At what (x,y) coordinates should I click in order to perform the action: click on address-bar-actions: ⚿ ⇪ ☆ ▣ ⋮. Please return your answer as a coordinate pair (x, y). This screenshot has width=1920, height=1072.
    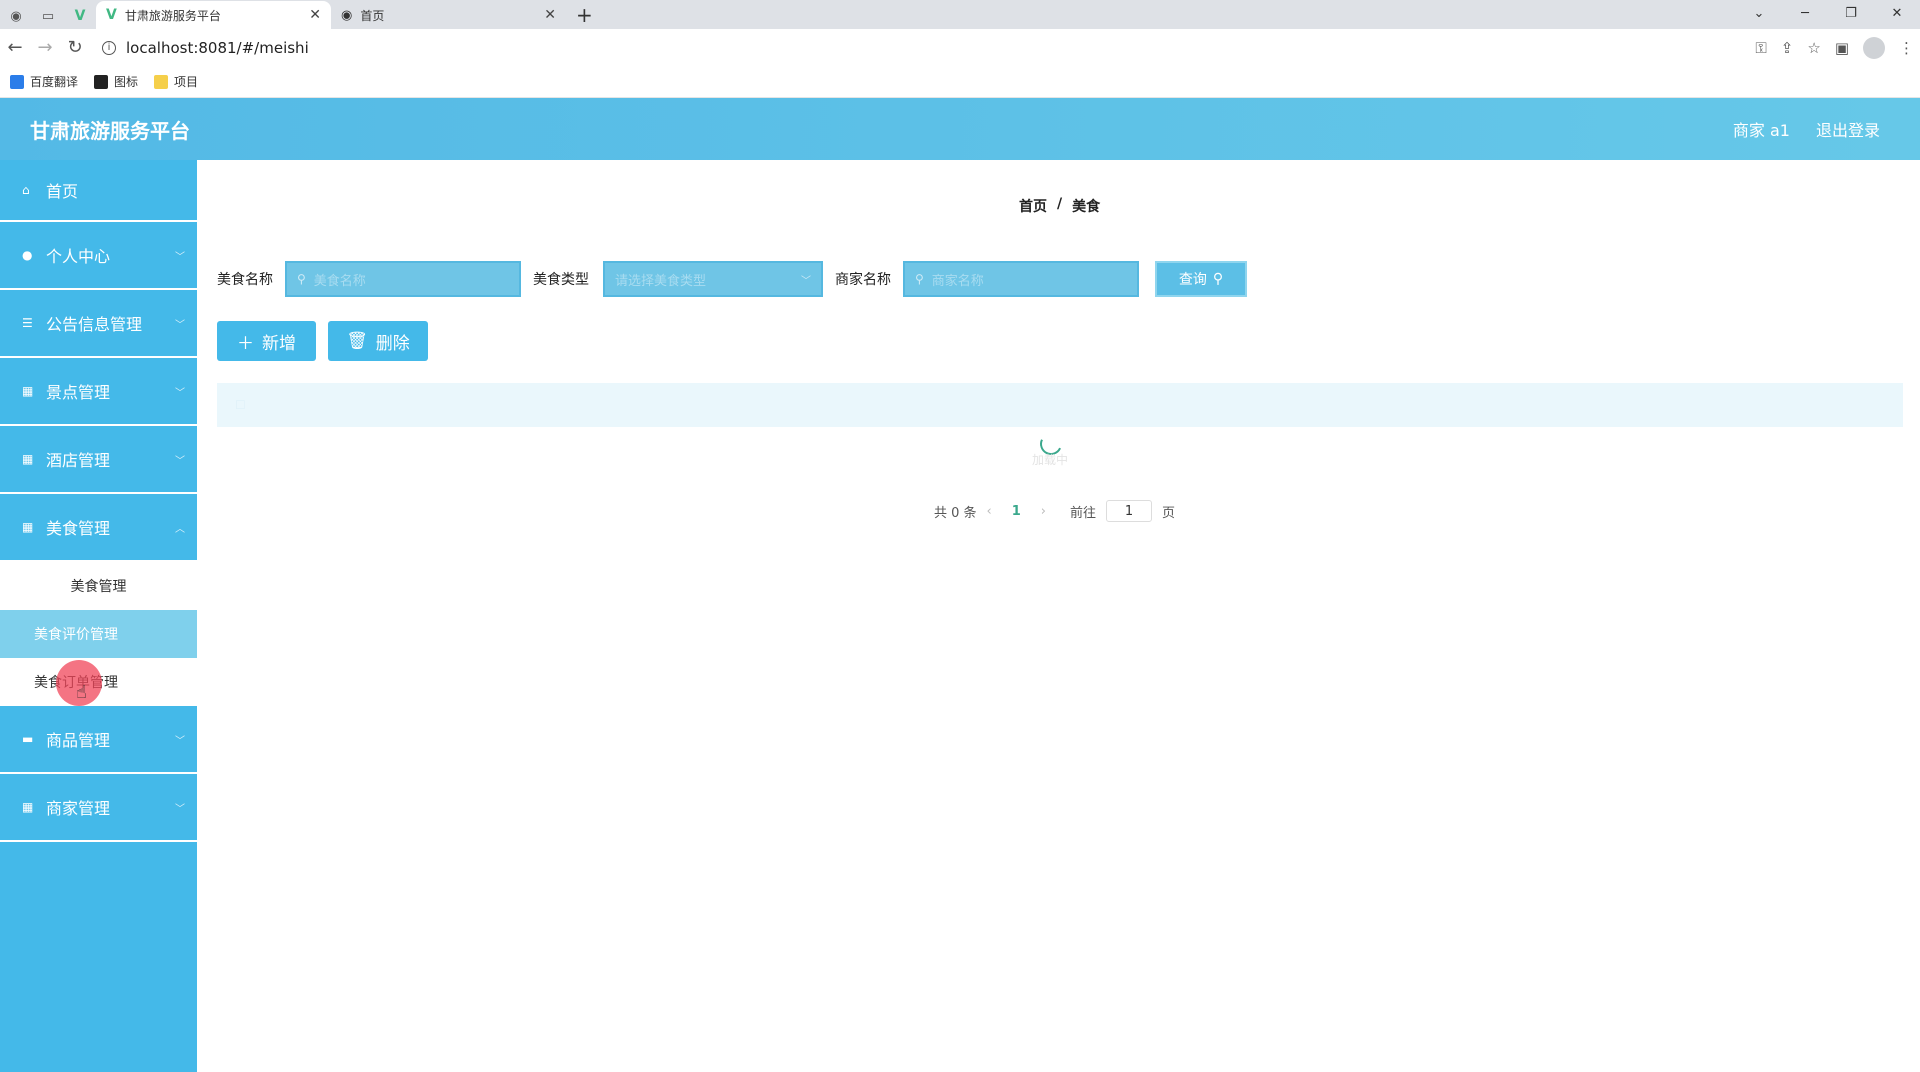
    Looking at the image, I should click on (1834, 47).